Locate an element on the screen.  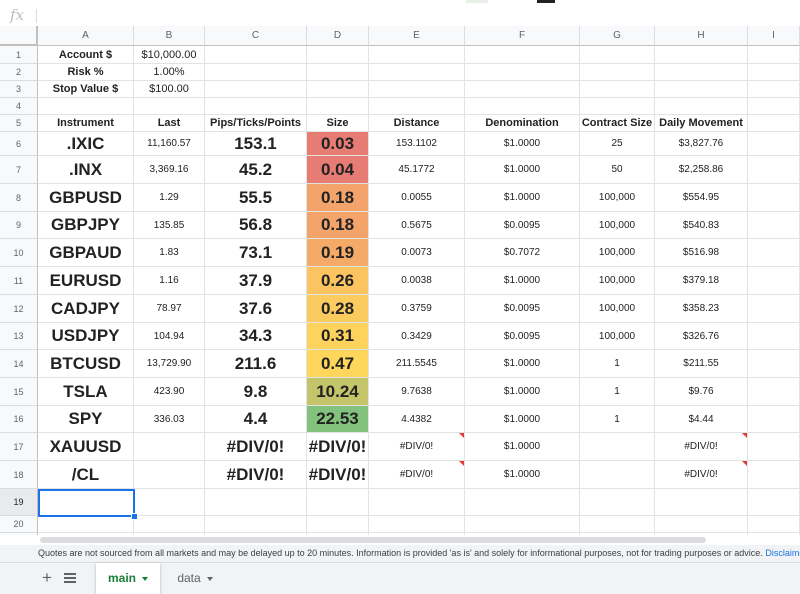
distance-value: 0.0038 is located at coordinates (417, 281).